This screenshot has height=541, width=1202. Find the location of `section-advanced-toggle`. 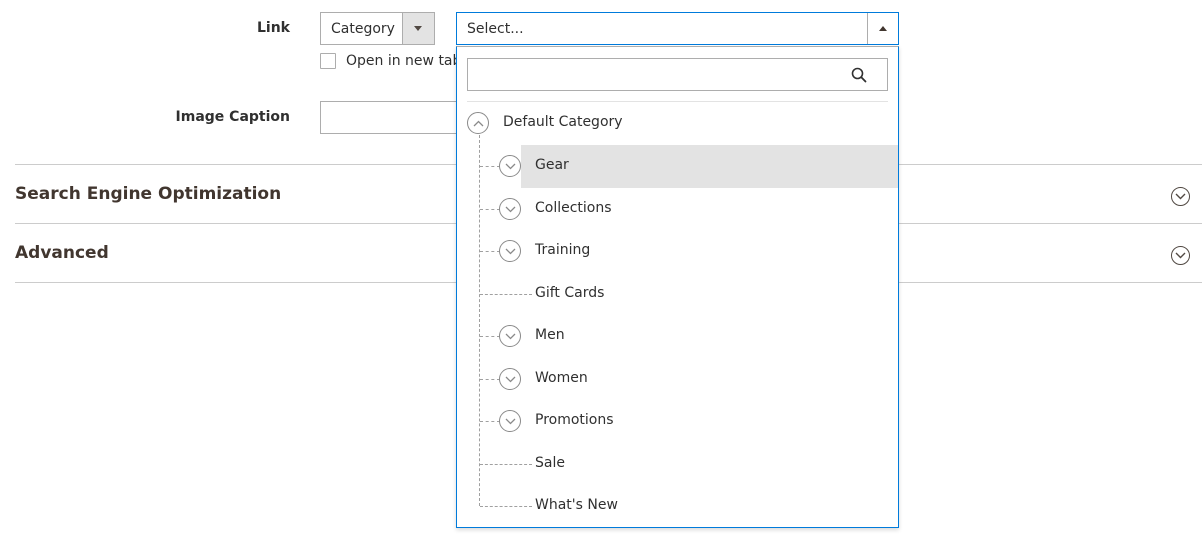

section-advanced-toggle is located at coordinates (1180, 255).